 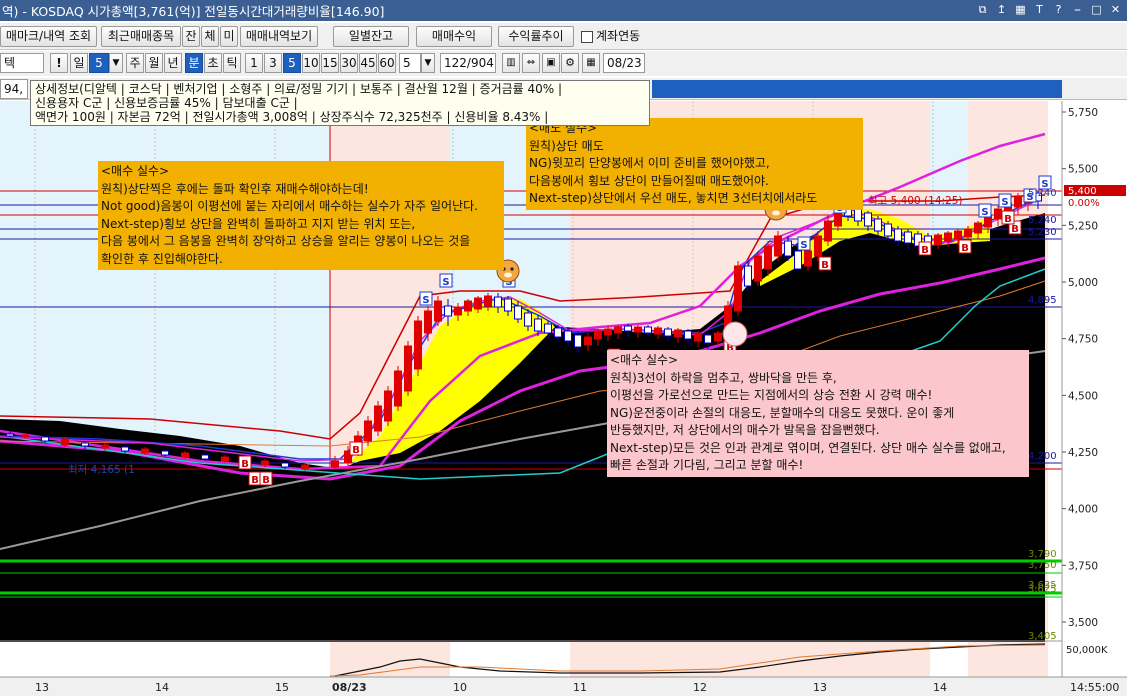 What do you see at coordinates (368, 63) in the screenshot?
I see `minute-45-button: 45` at bounding box center [368, 63].